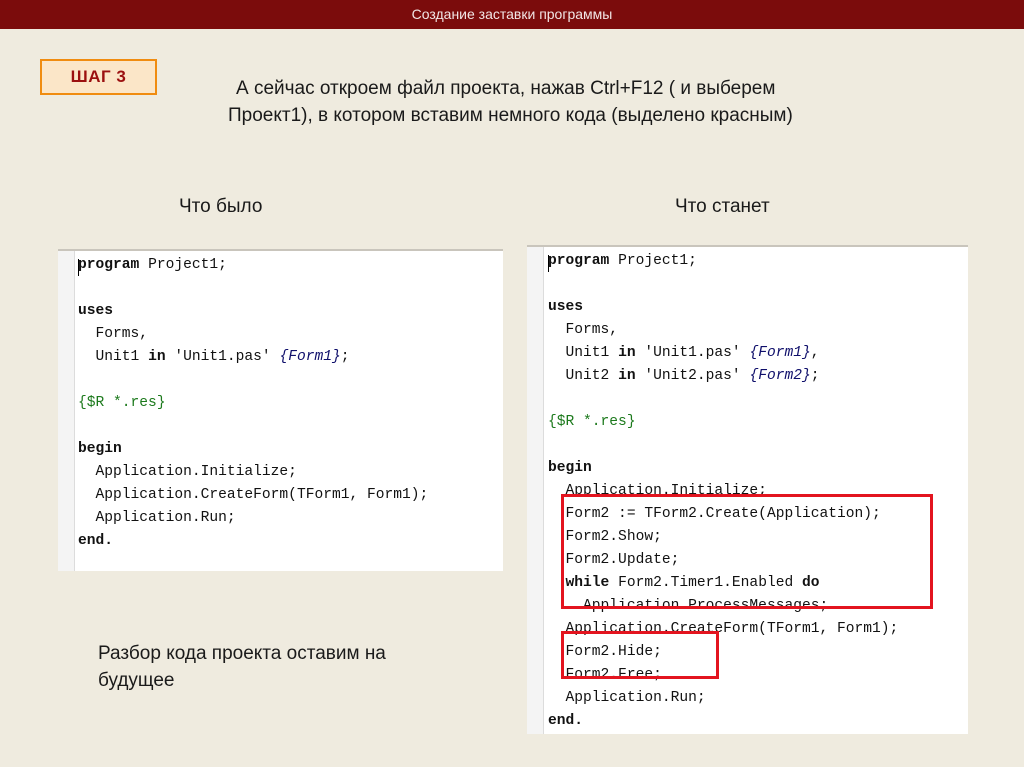 This screenshot has height=767, width=1024. Describe the element at coordinates (815, 353) in the screenshot. I see `code-token: ,` at that location.